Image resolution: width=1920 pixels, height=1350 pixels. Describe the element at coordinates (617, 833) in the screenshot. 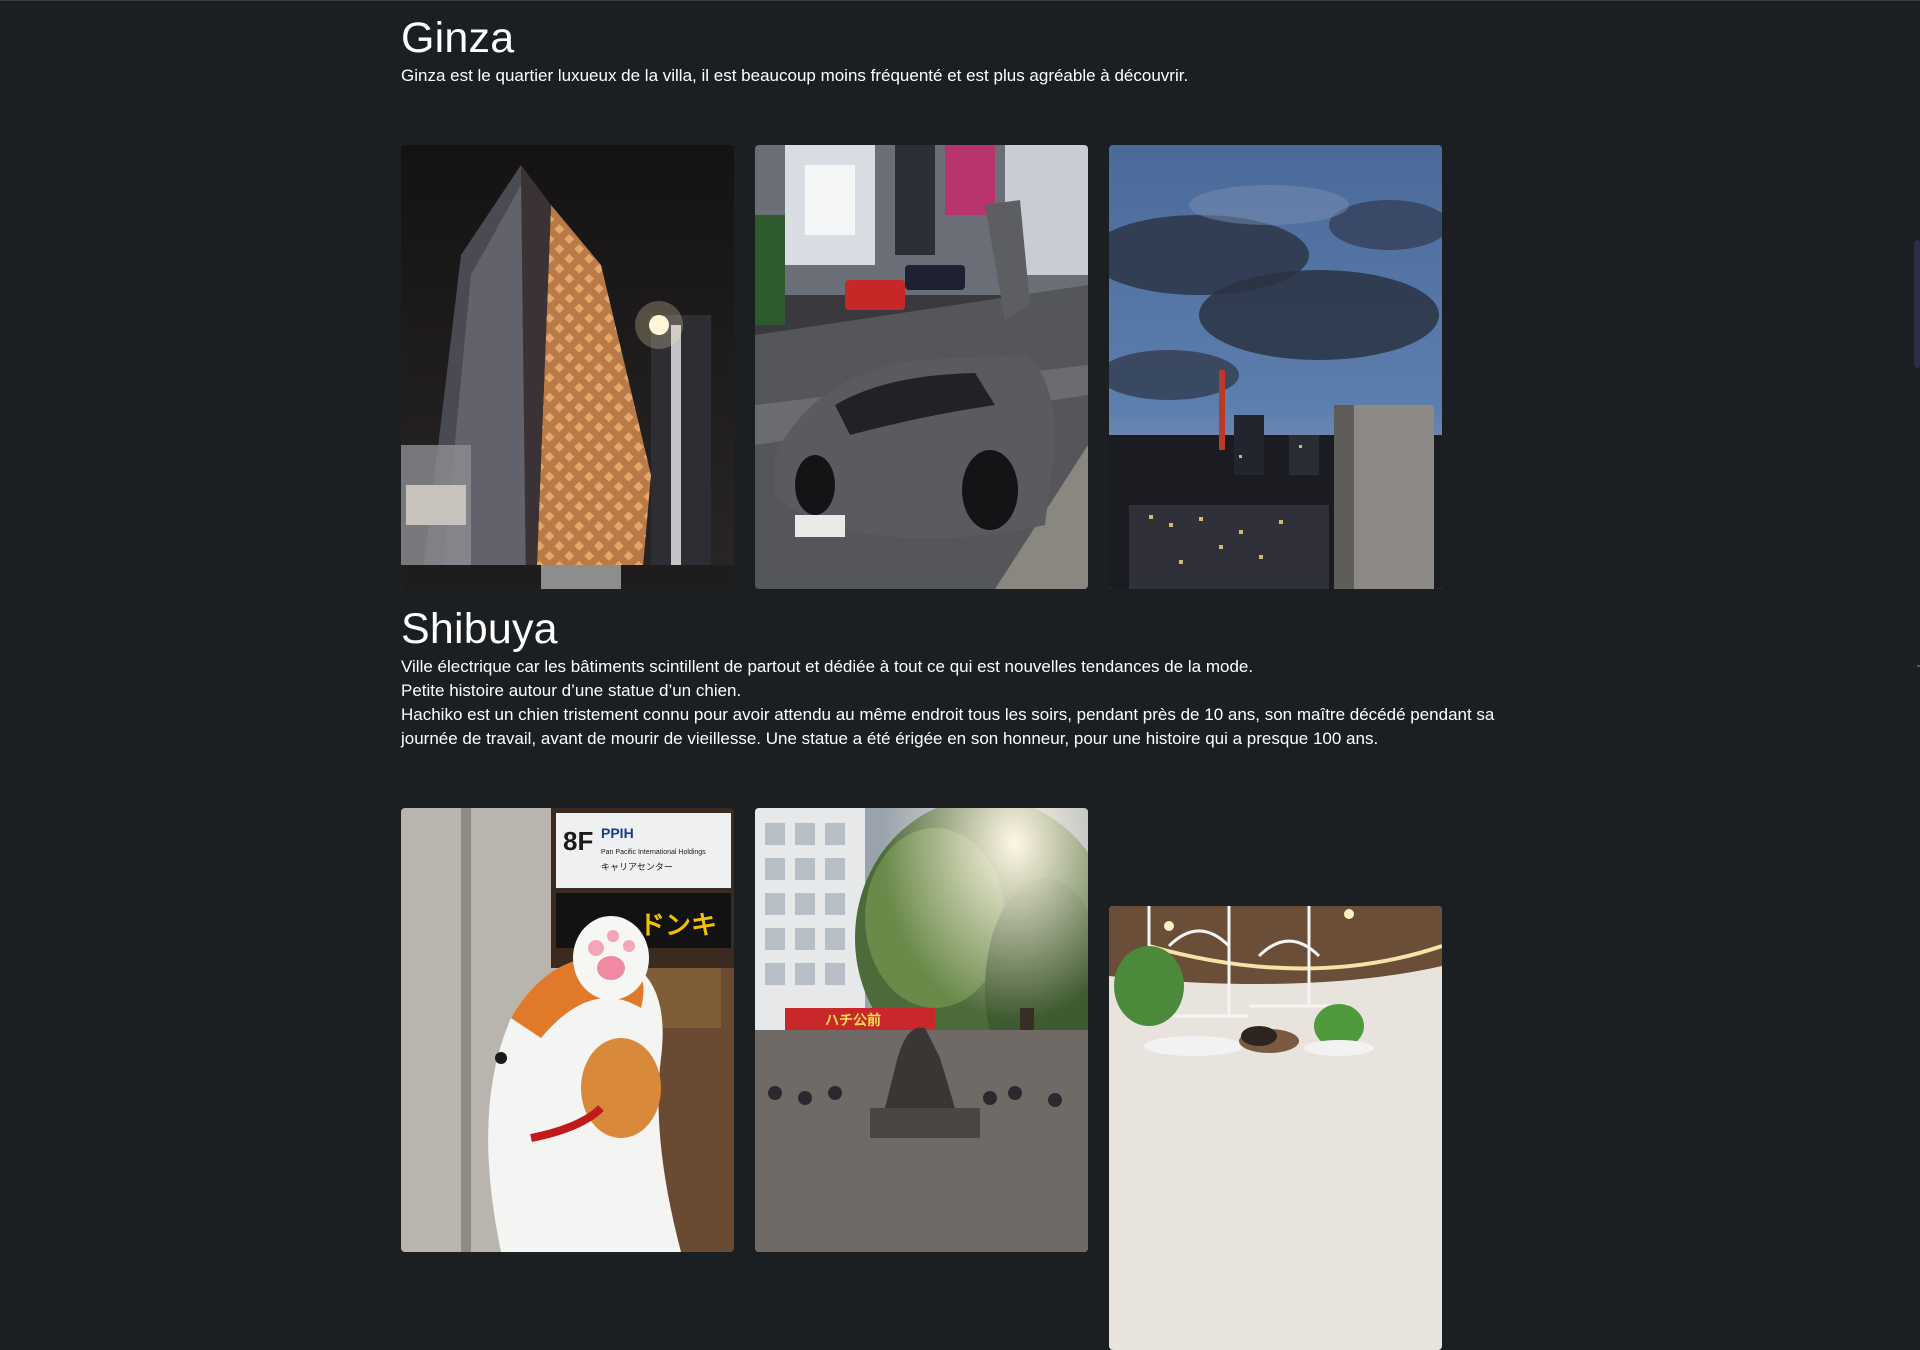

I see `sign-brand-text: PPIH` at that location.